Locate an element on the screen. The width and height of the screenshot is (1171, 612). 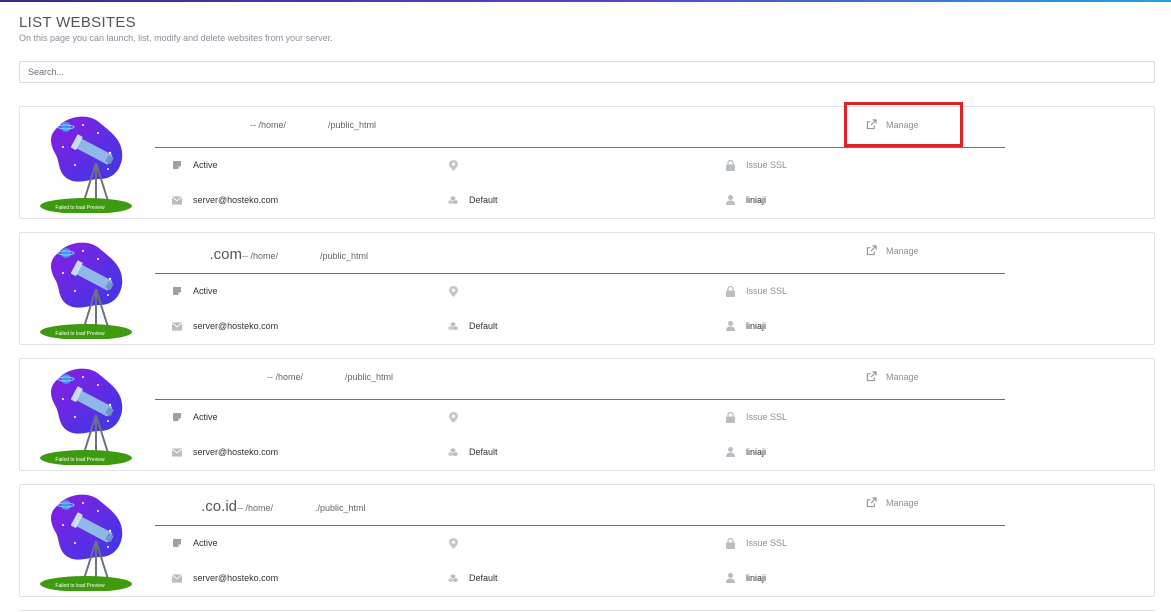
top-accent-bar is located at coordinates (585, 1).